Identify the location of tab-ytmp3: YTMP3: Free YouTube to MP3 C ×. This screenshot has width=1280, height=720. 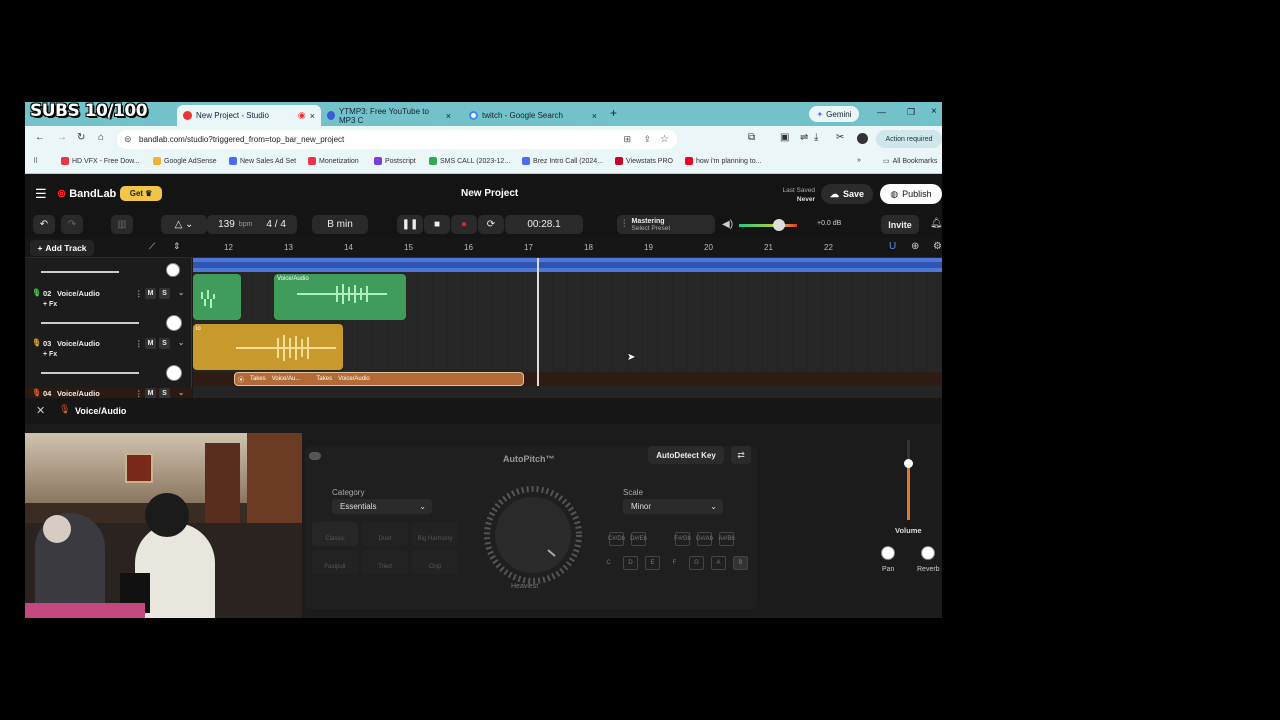
(389, 115).